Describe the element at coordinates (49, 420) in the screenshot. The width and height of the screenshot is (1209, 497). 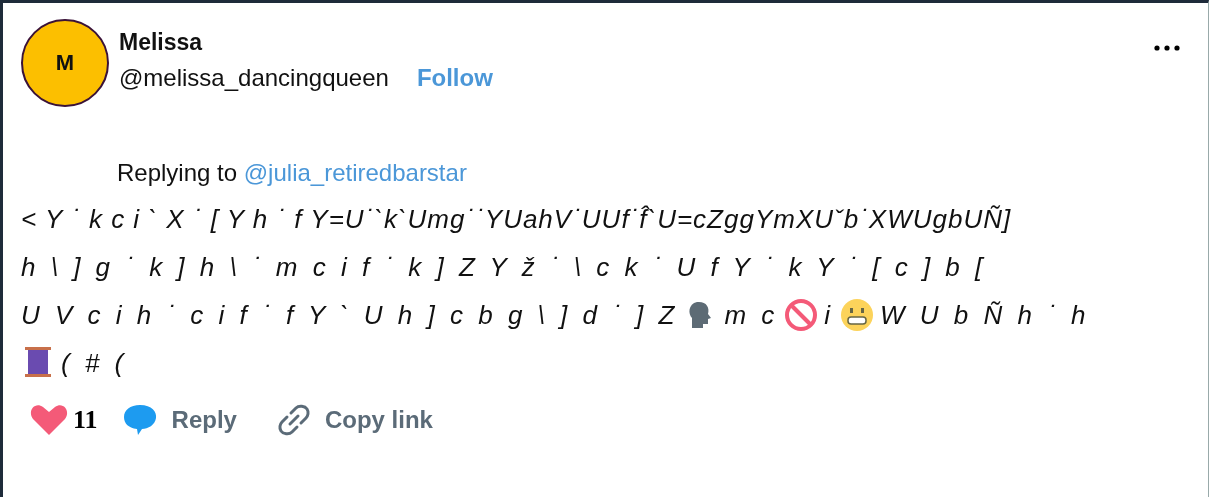
I see `heart-icon` at that location.